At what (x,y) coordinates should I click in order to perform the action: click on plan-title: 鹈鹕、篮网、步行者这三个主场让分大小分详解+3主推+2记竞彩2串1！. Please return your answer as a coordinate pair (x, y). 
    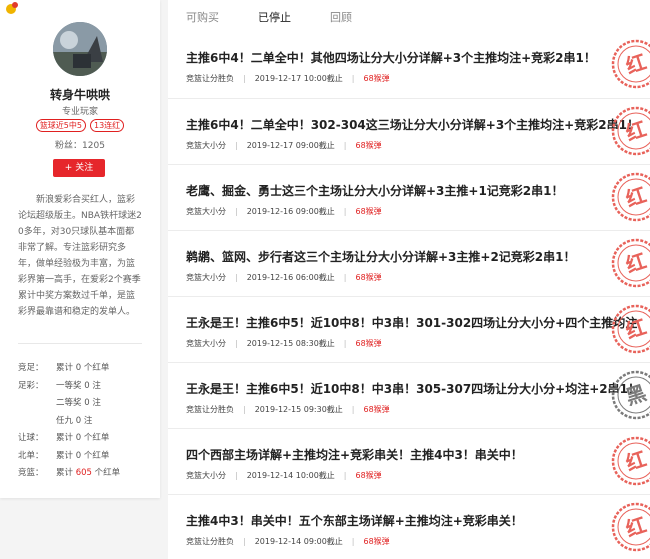
    Looking at the image, I should click on (381, 256).